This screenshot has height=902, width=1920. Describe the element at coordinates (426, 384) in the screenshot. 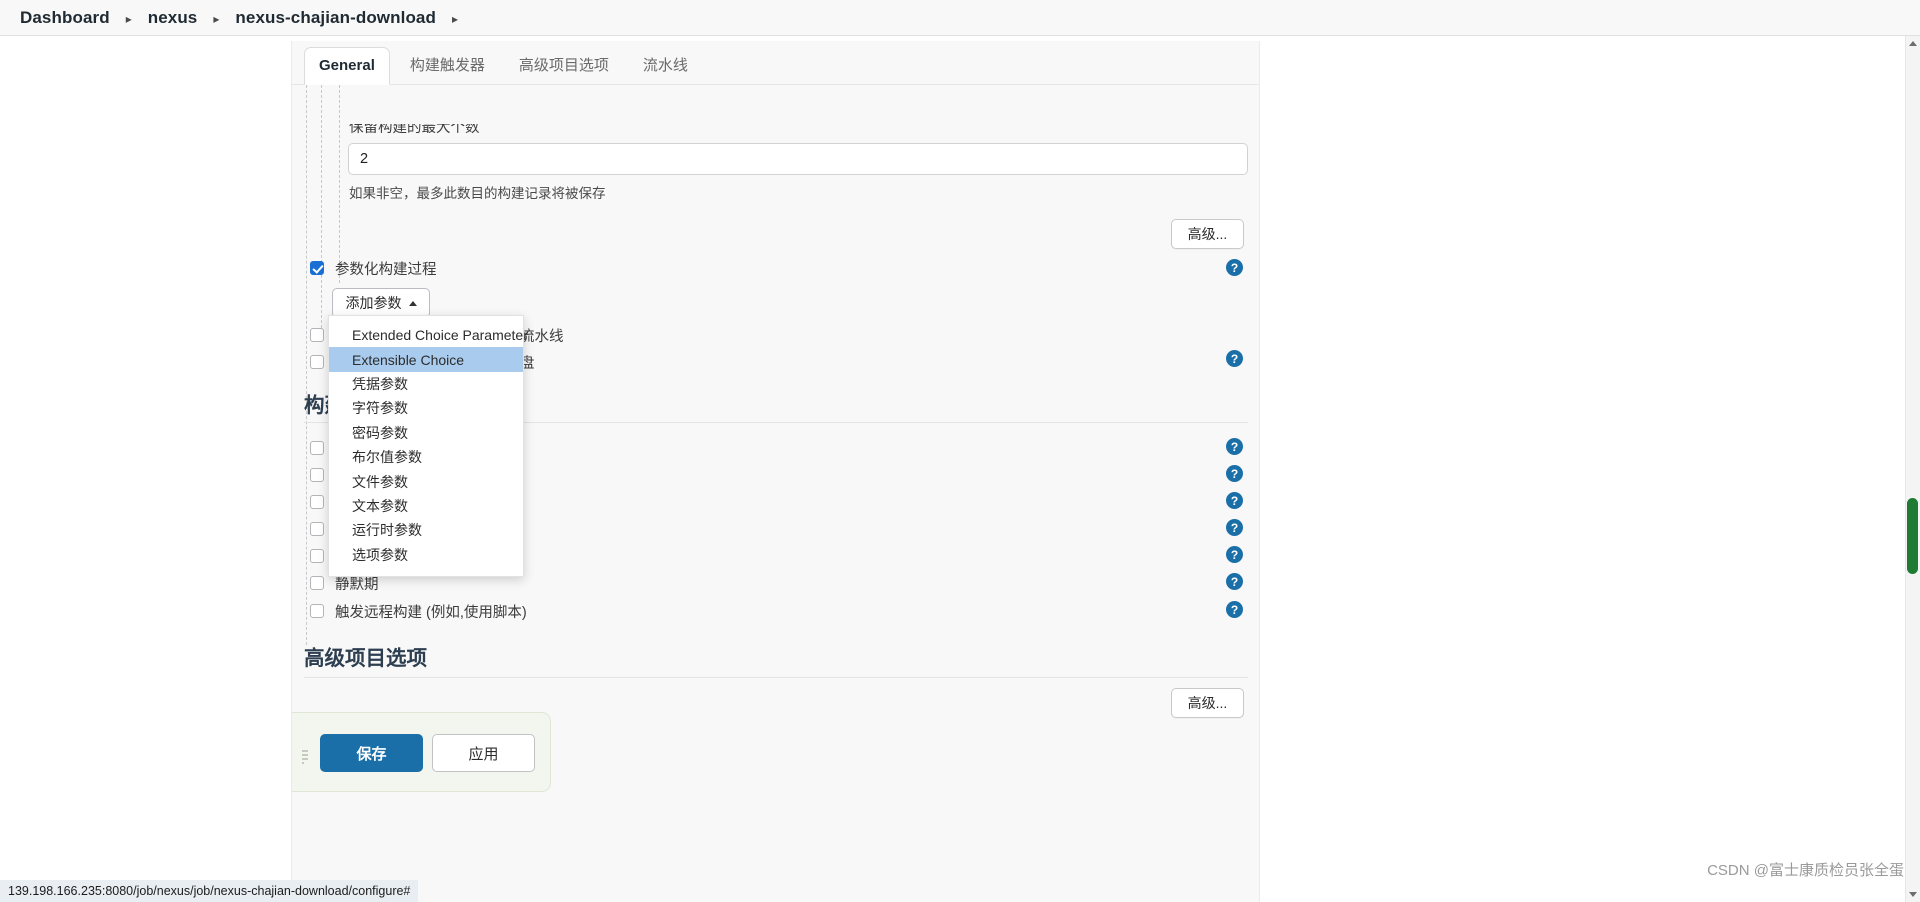

I see `dropdown-item-credentials-parameter: 凭据参数` at that location.